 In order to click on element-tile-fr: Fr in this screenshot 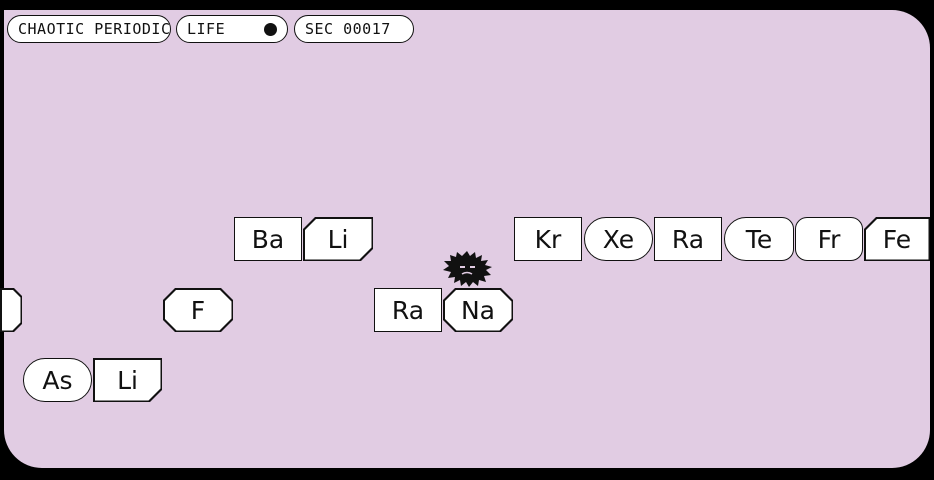, I will do `click(829, 239)`.